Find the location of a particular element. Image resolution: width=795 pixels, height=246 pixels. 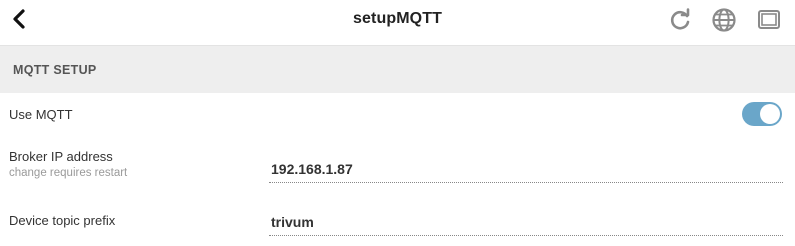

use-mqtt-label: Use MQTT is located at coordinates (41, 114).